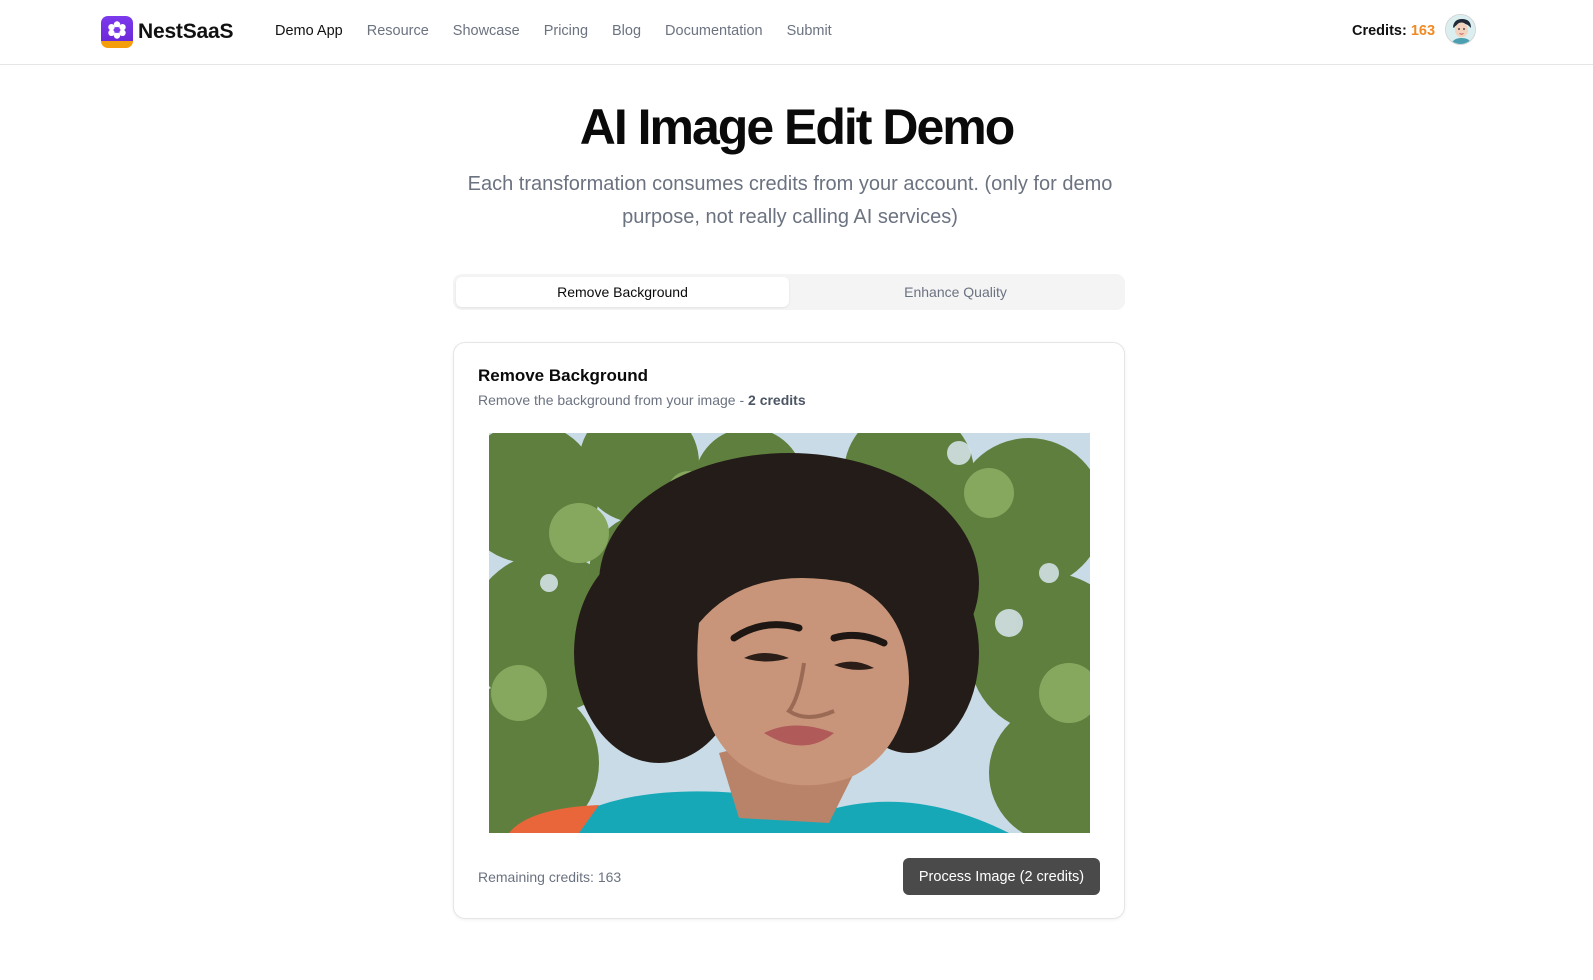 This screenshot has width=1593, height=980. I want to click on edit-mode-tabs: Remove Background Enhance Quality, so click(789, 292).